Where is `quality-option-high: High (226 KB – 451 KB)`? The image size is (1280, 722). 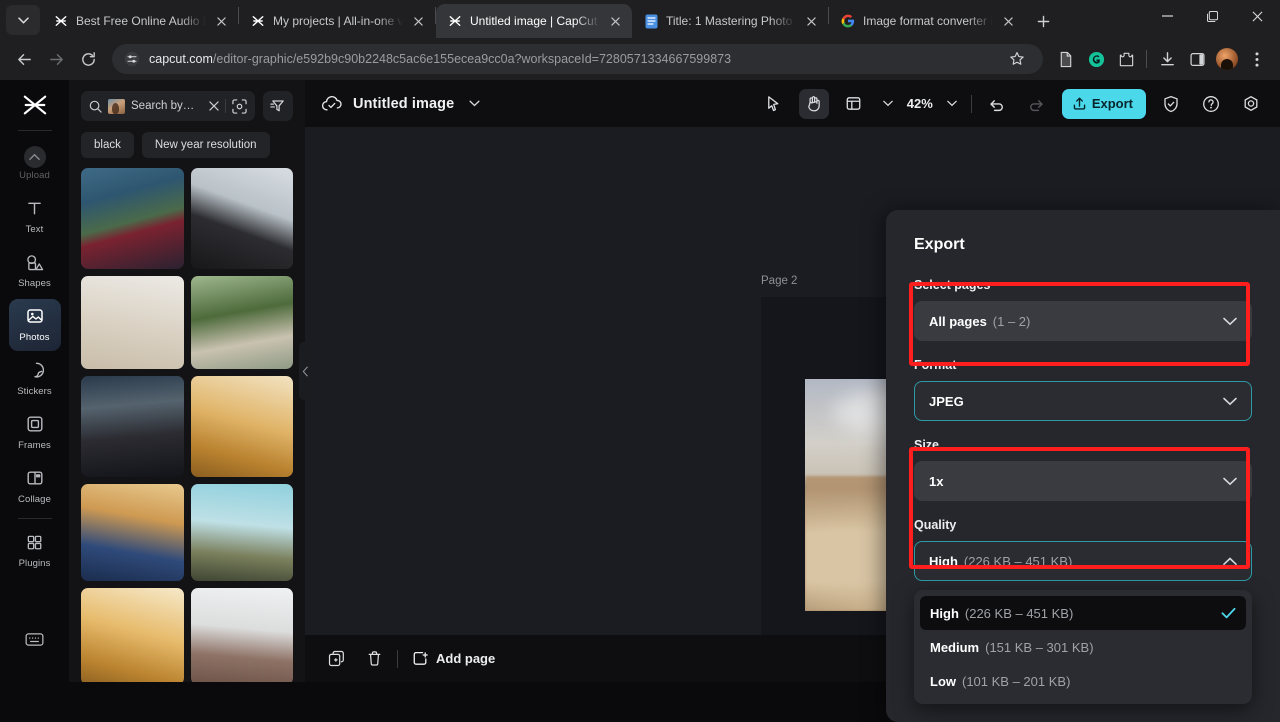
quality-option-high: High (226 KB – 451 KB) is located at coordinates (1083, 613).